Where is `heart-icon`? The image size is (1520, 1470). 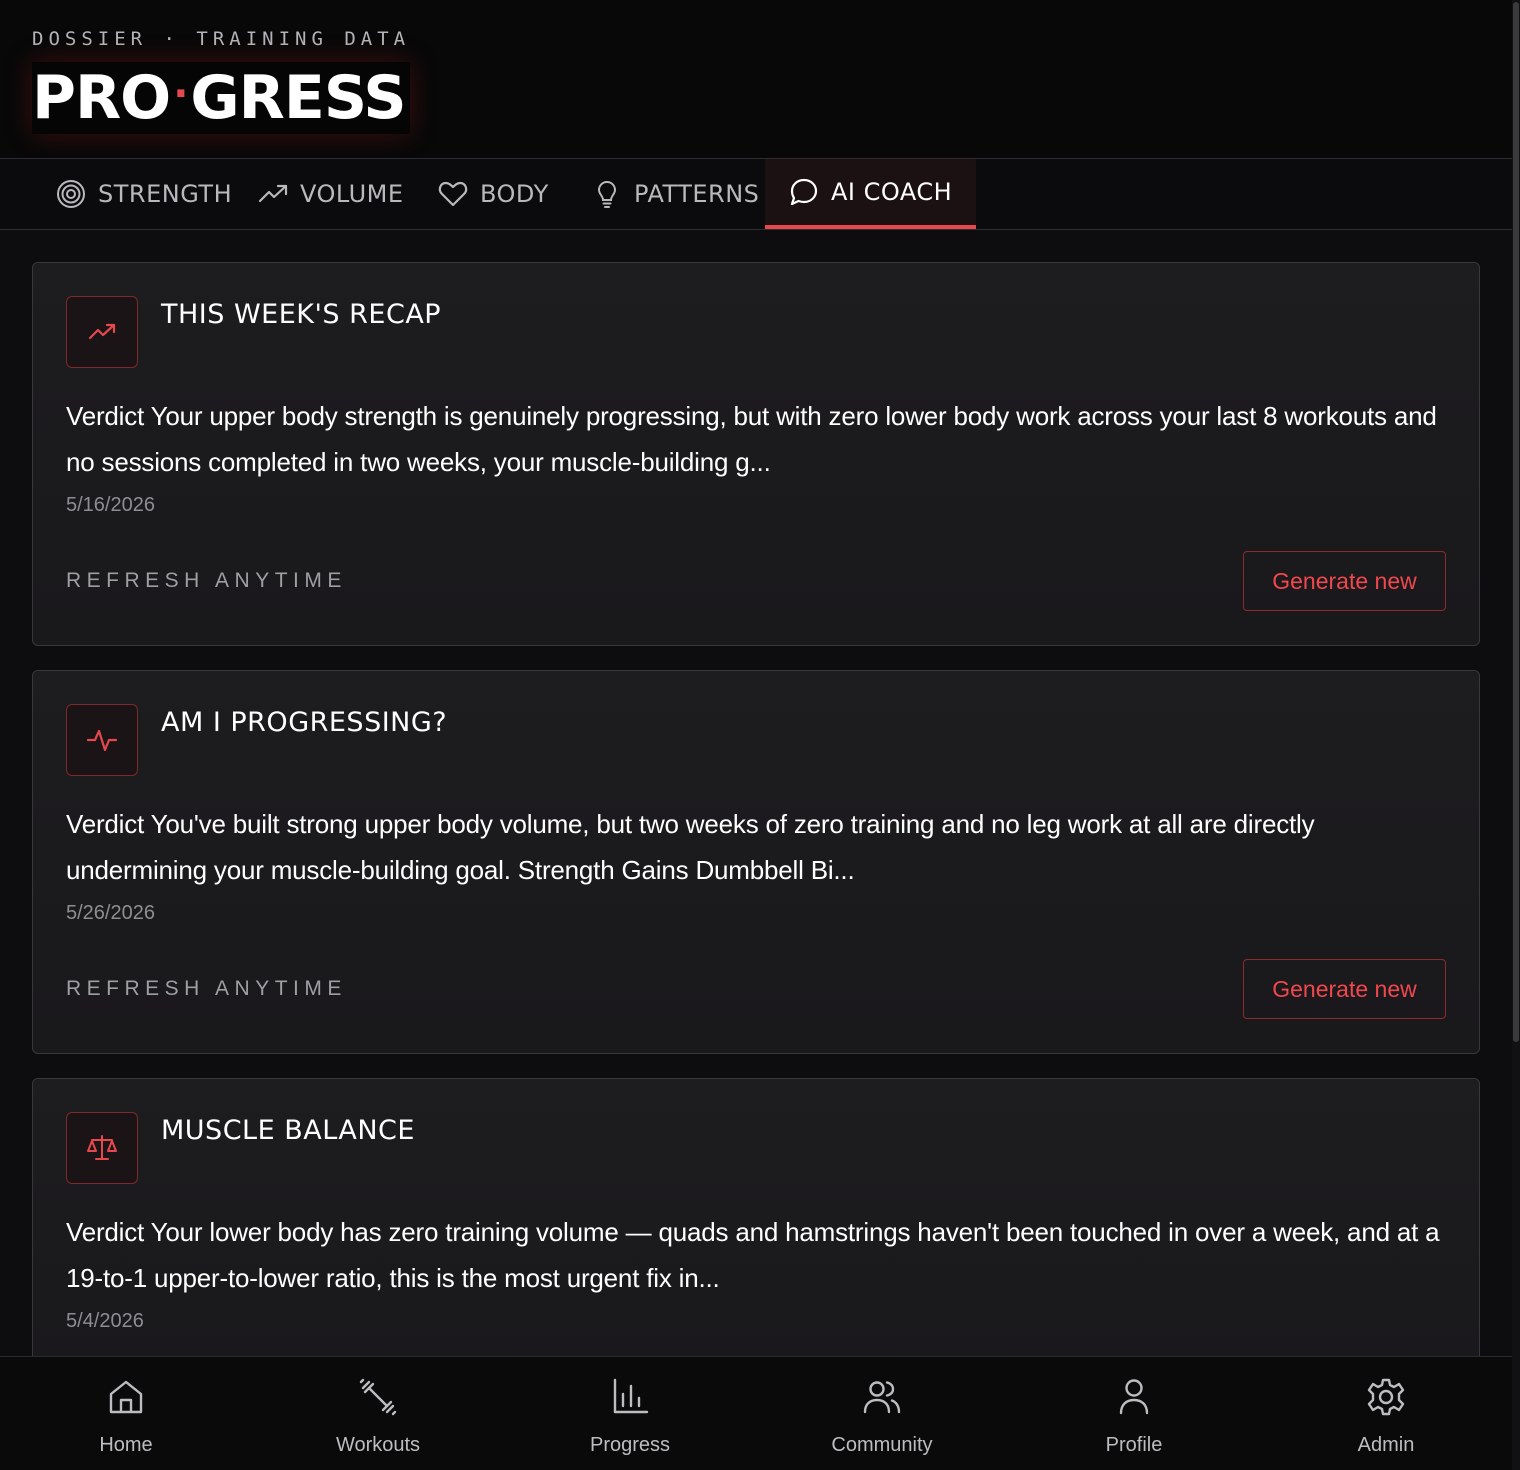 heart-icon is located at coordinates (453, 194).